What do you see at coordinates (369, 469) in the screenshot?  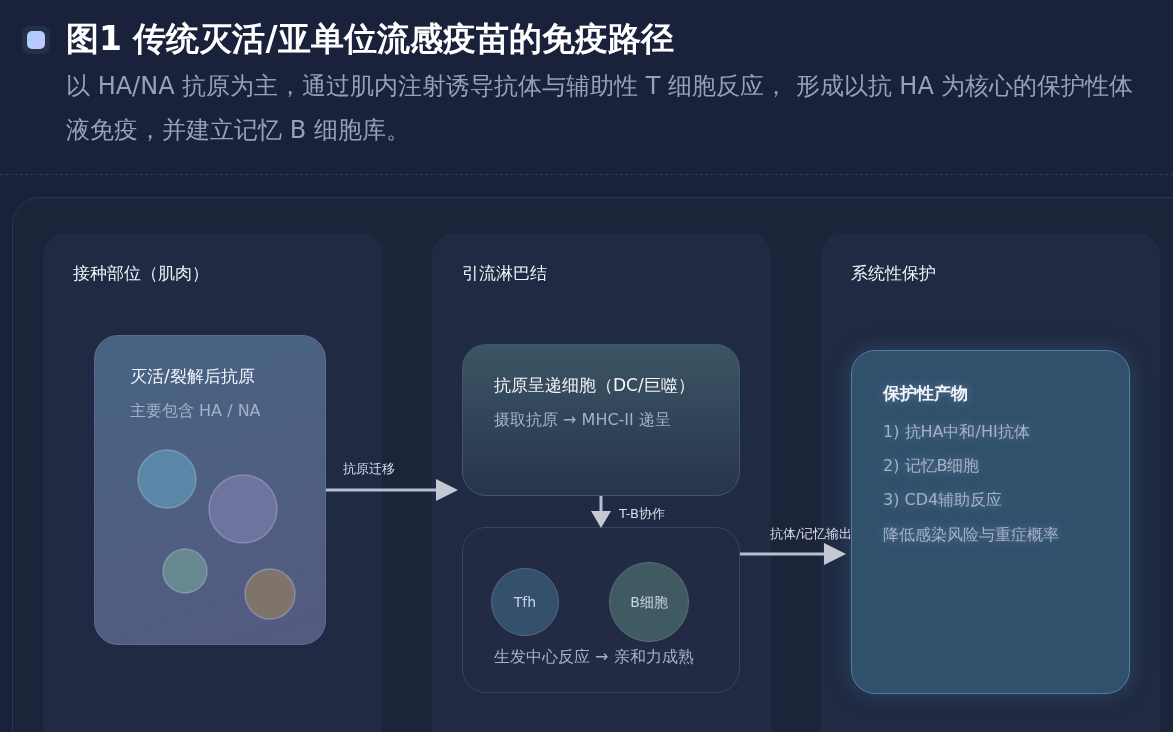 I see `arrow-label: 抗原迁移` at bounding box center [369, 469].